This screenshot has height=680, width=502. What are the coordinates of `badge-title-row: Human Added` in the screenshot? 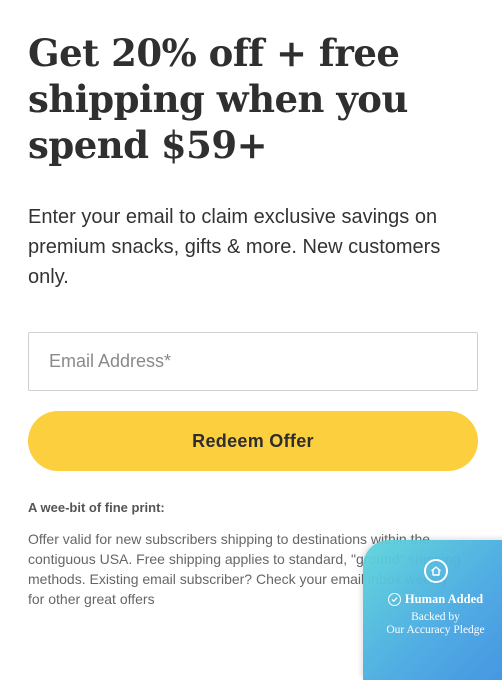 It's located at (432, 599).